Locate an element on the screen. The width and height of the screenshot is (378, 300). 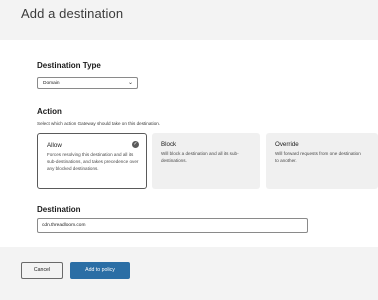
action-option-name: Override is located at coordinates (287, 144).